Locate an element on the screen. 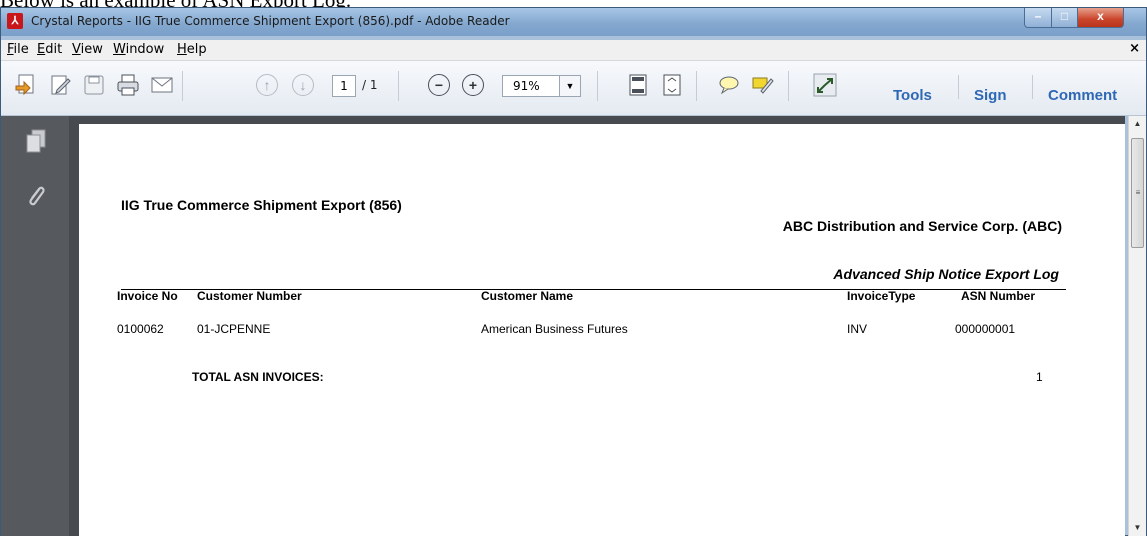  maximize-icon: □ is located at coordinates (1064, 16).